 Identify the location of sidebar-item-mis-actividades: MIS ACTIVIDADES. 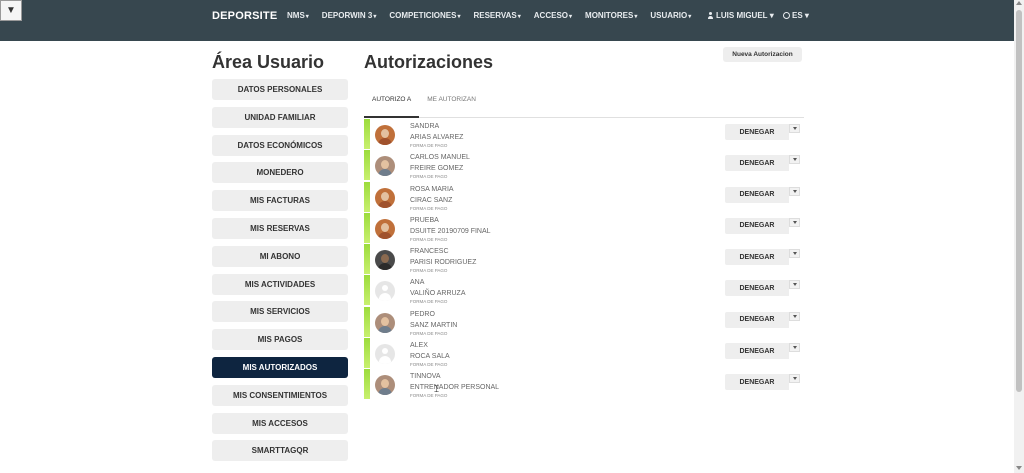
(280, 284).